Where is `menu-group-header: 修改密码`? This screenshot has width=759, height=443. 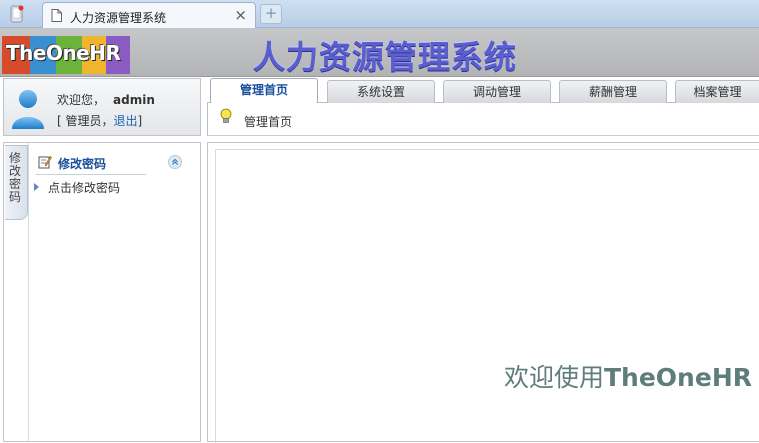 menu-group-header: 修改密码 is located at coordinates (111, 164).